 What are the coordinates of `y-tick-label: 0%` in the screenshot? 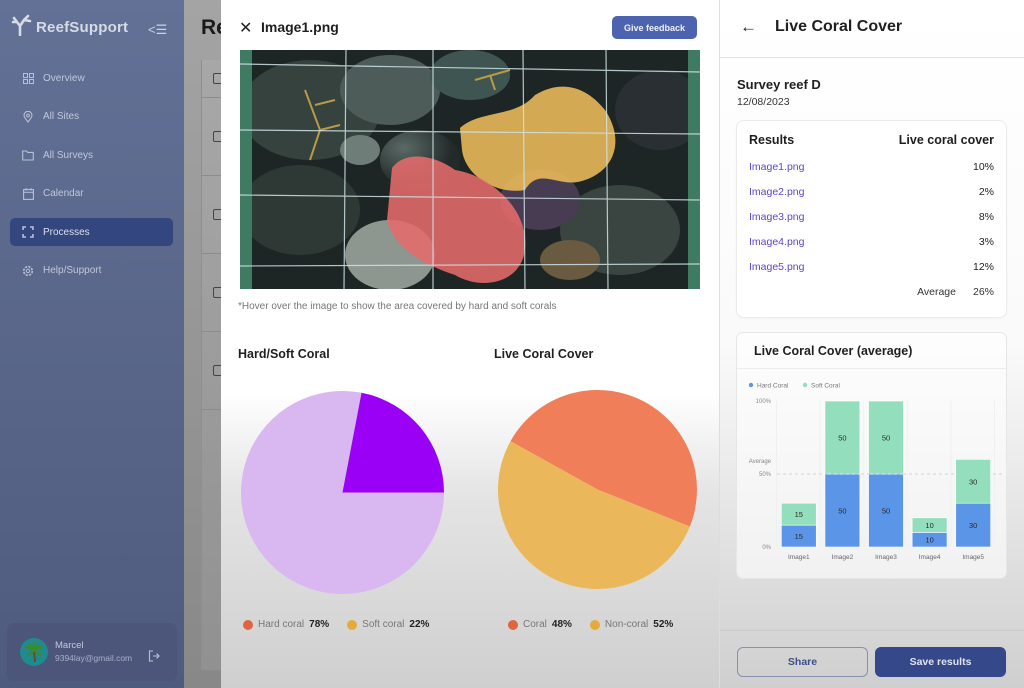 It's located at (766, 548).